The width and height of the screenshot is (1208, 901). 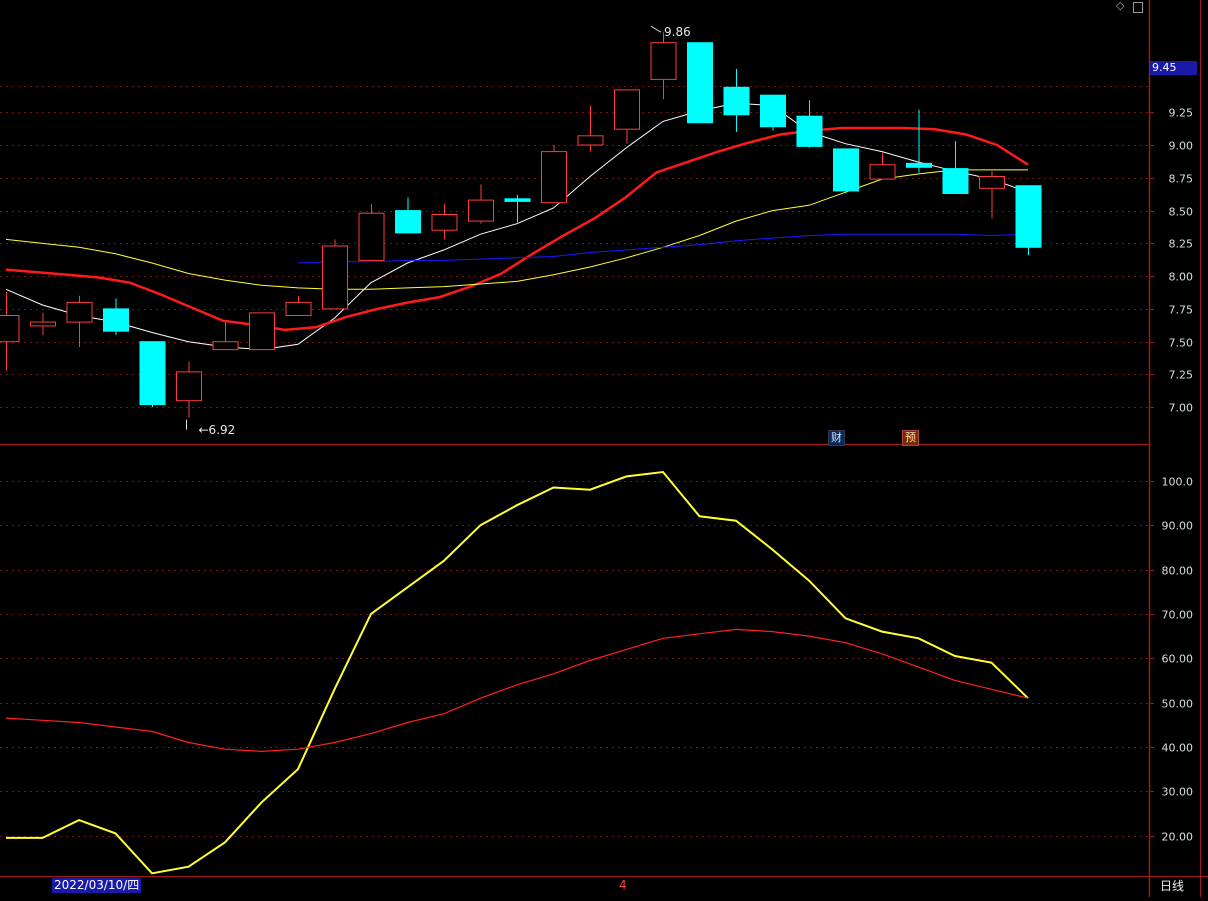 What do you see at coordinates (836, 438) in the screenshot?
I see `badge-finance: 财` at bounding box center [836, 438].